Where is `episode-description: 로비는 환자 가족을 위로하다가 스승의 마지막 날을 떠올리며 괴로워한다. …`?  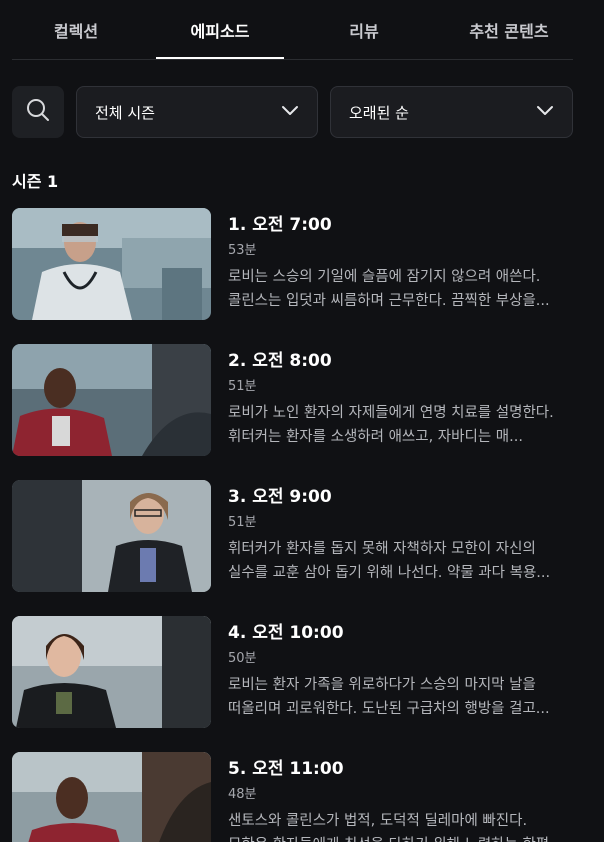 episode-description: 로비는 환자 가족을 위로하다가 스승의 마지막 날을 떠올리며 괴로워한다. … is located at coordinates (389, 697).